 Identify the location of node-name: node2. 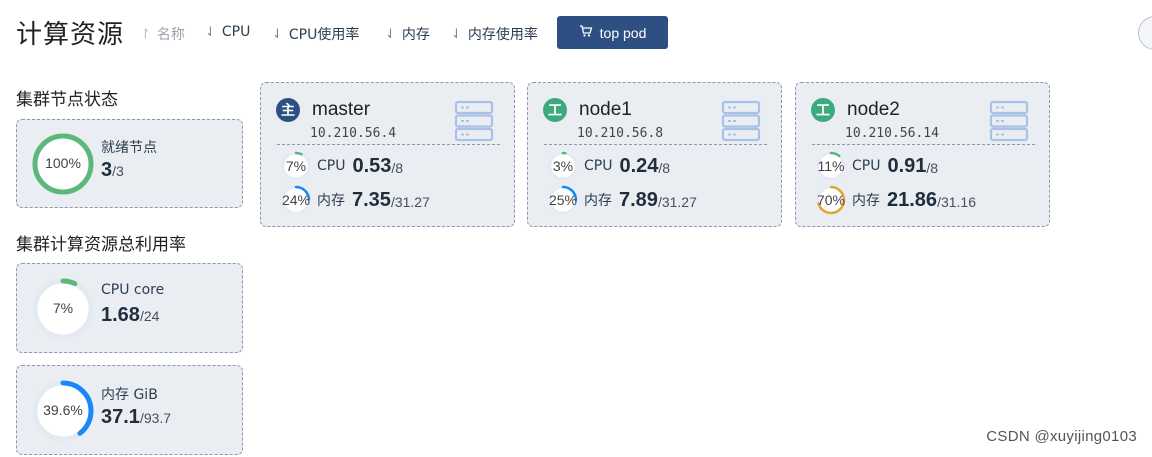
(873, 109).